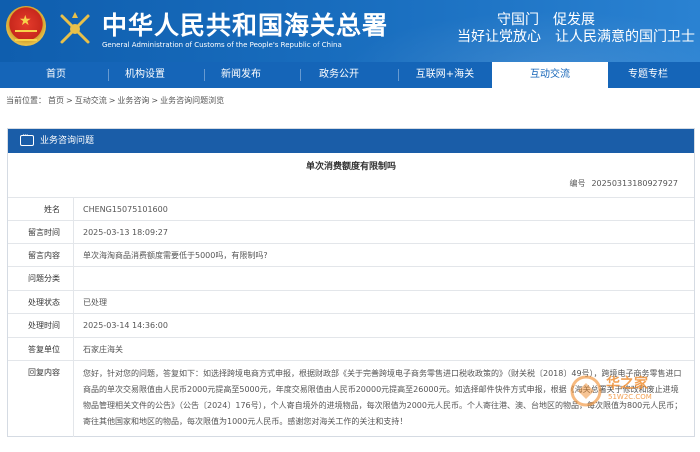  What do you see at coordinates (26, 26) in the screenshot?
I see `national-emblem-icon: ★` at bounding box center [26, 26].